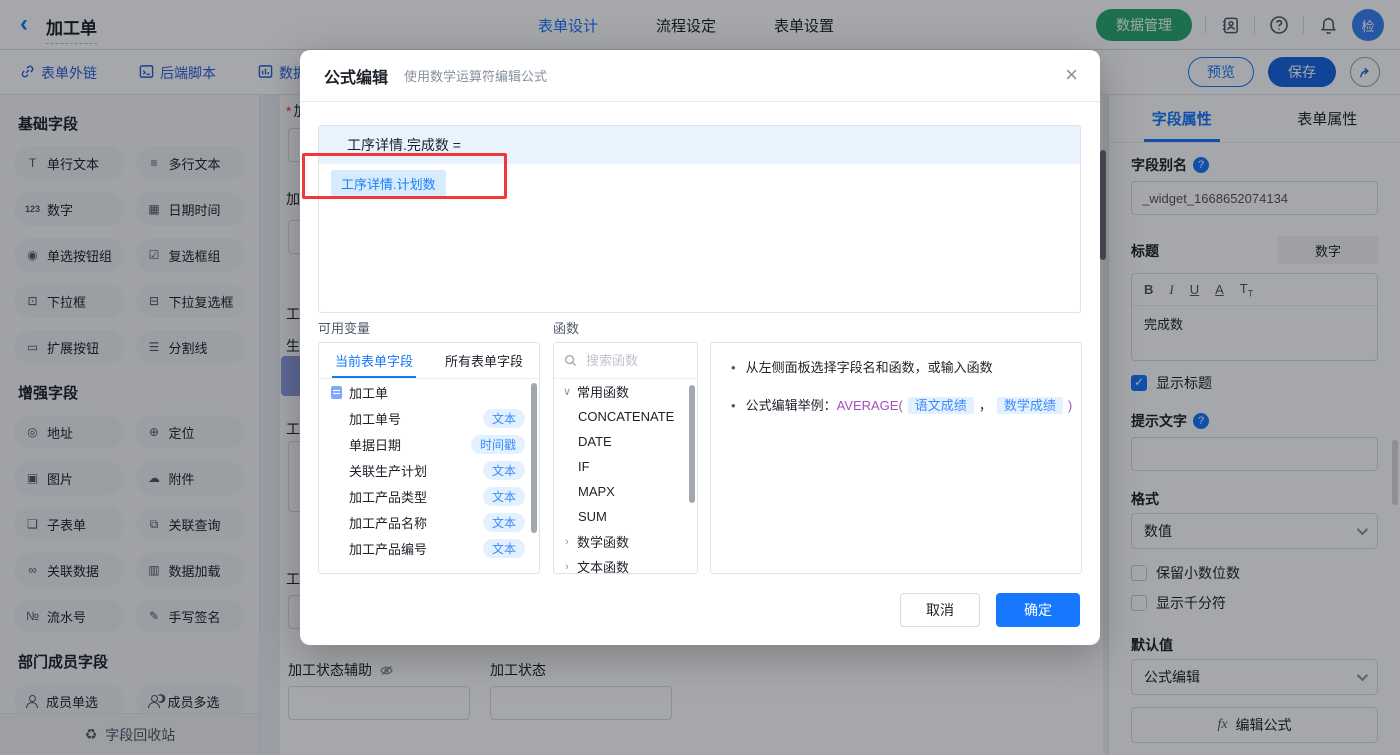  I want to click on cancel-button: 取消, so click(940, 610).